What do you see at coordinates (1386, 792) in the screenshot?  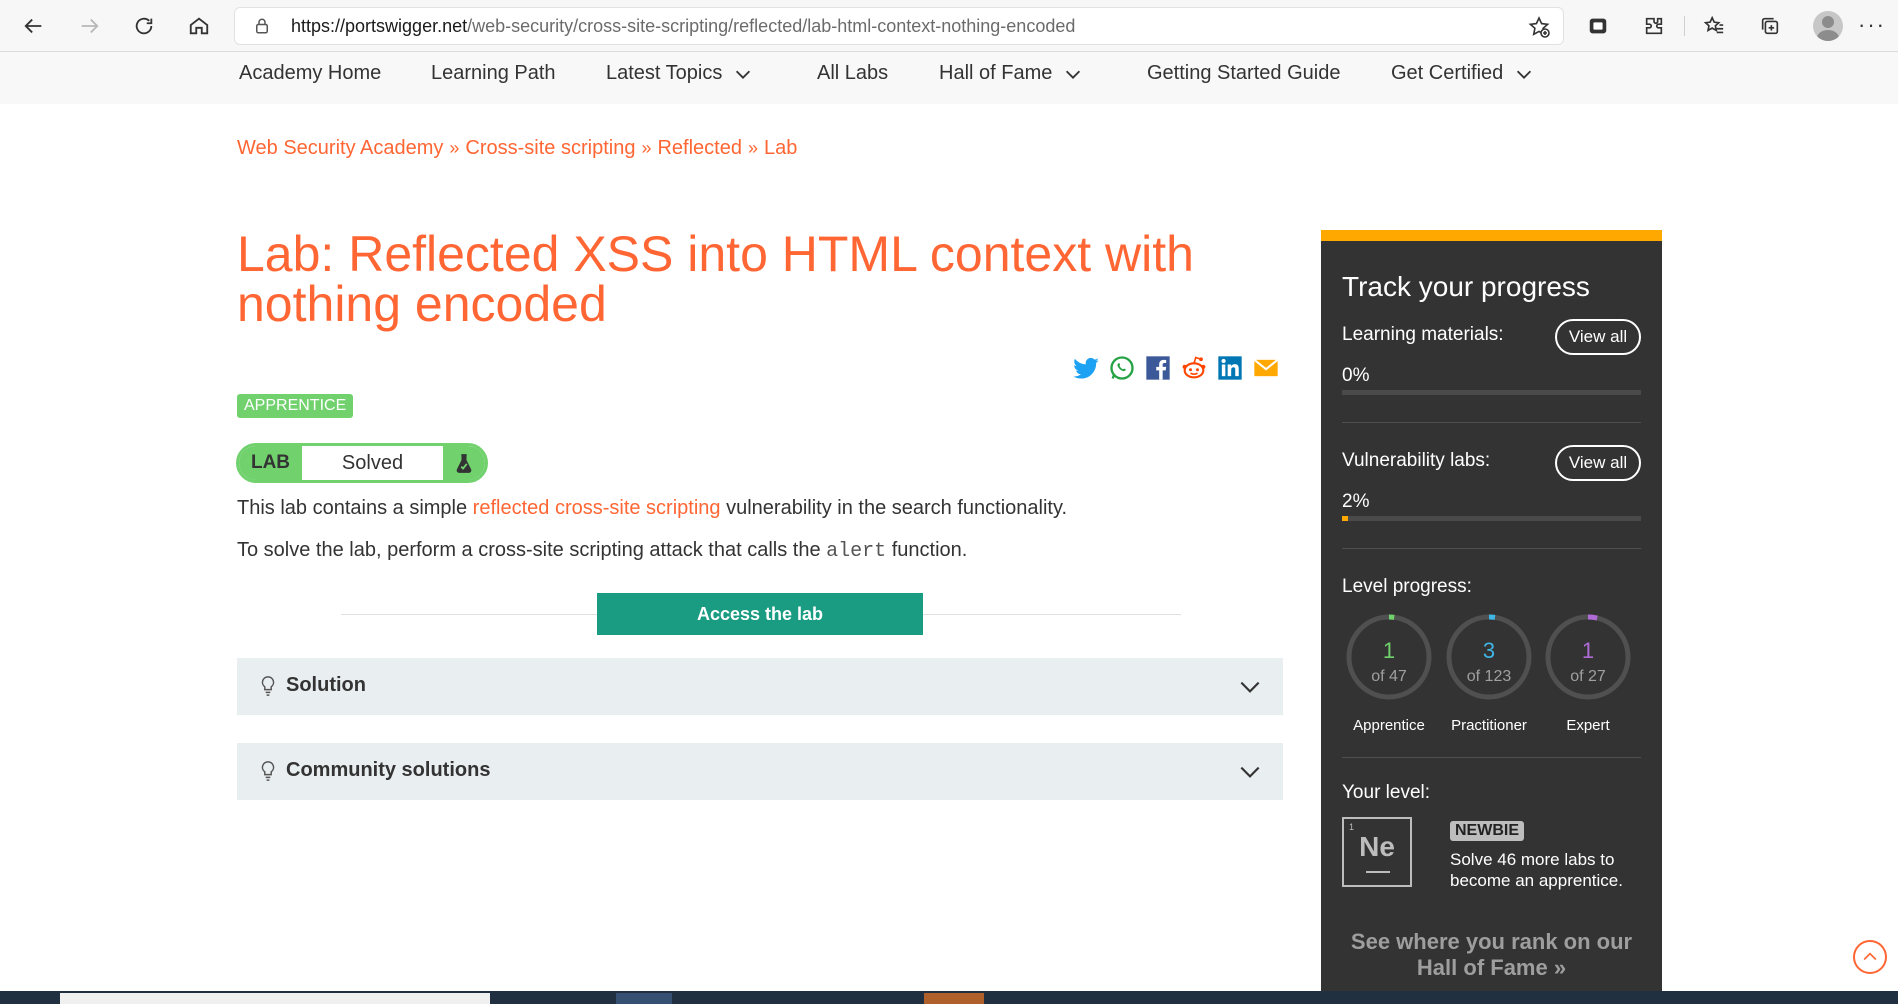 I see `your-level-label: Your level:` at bounding box center [1386, 792].